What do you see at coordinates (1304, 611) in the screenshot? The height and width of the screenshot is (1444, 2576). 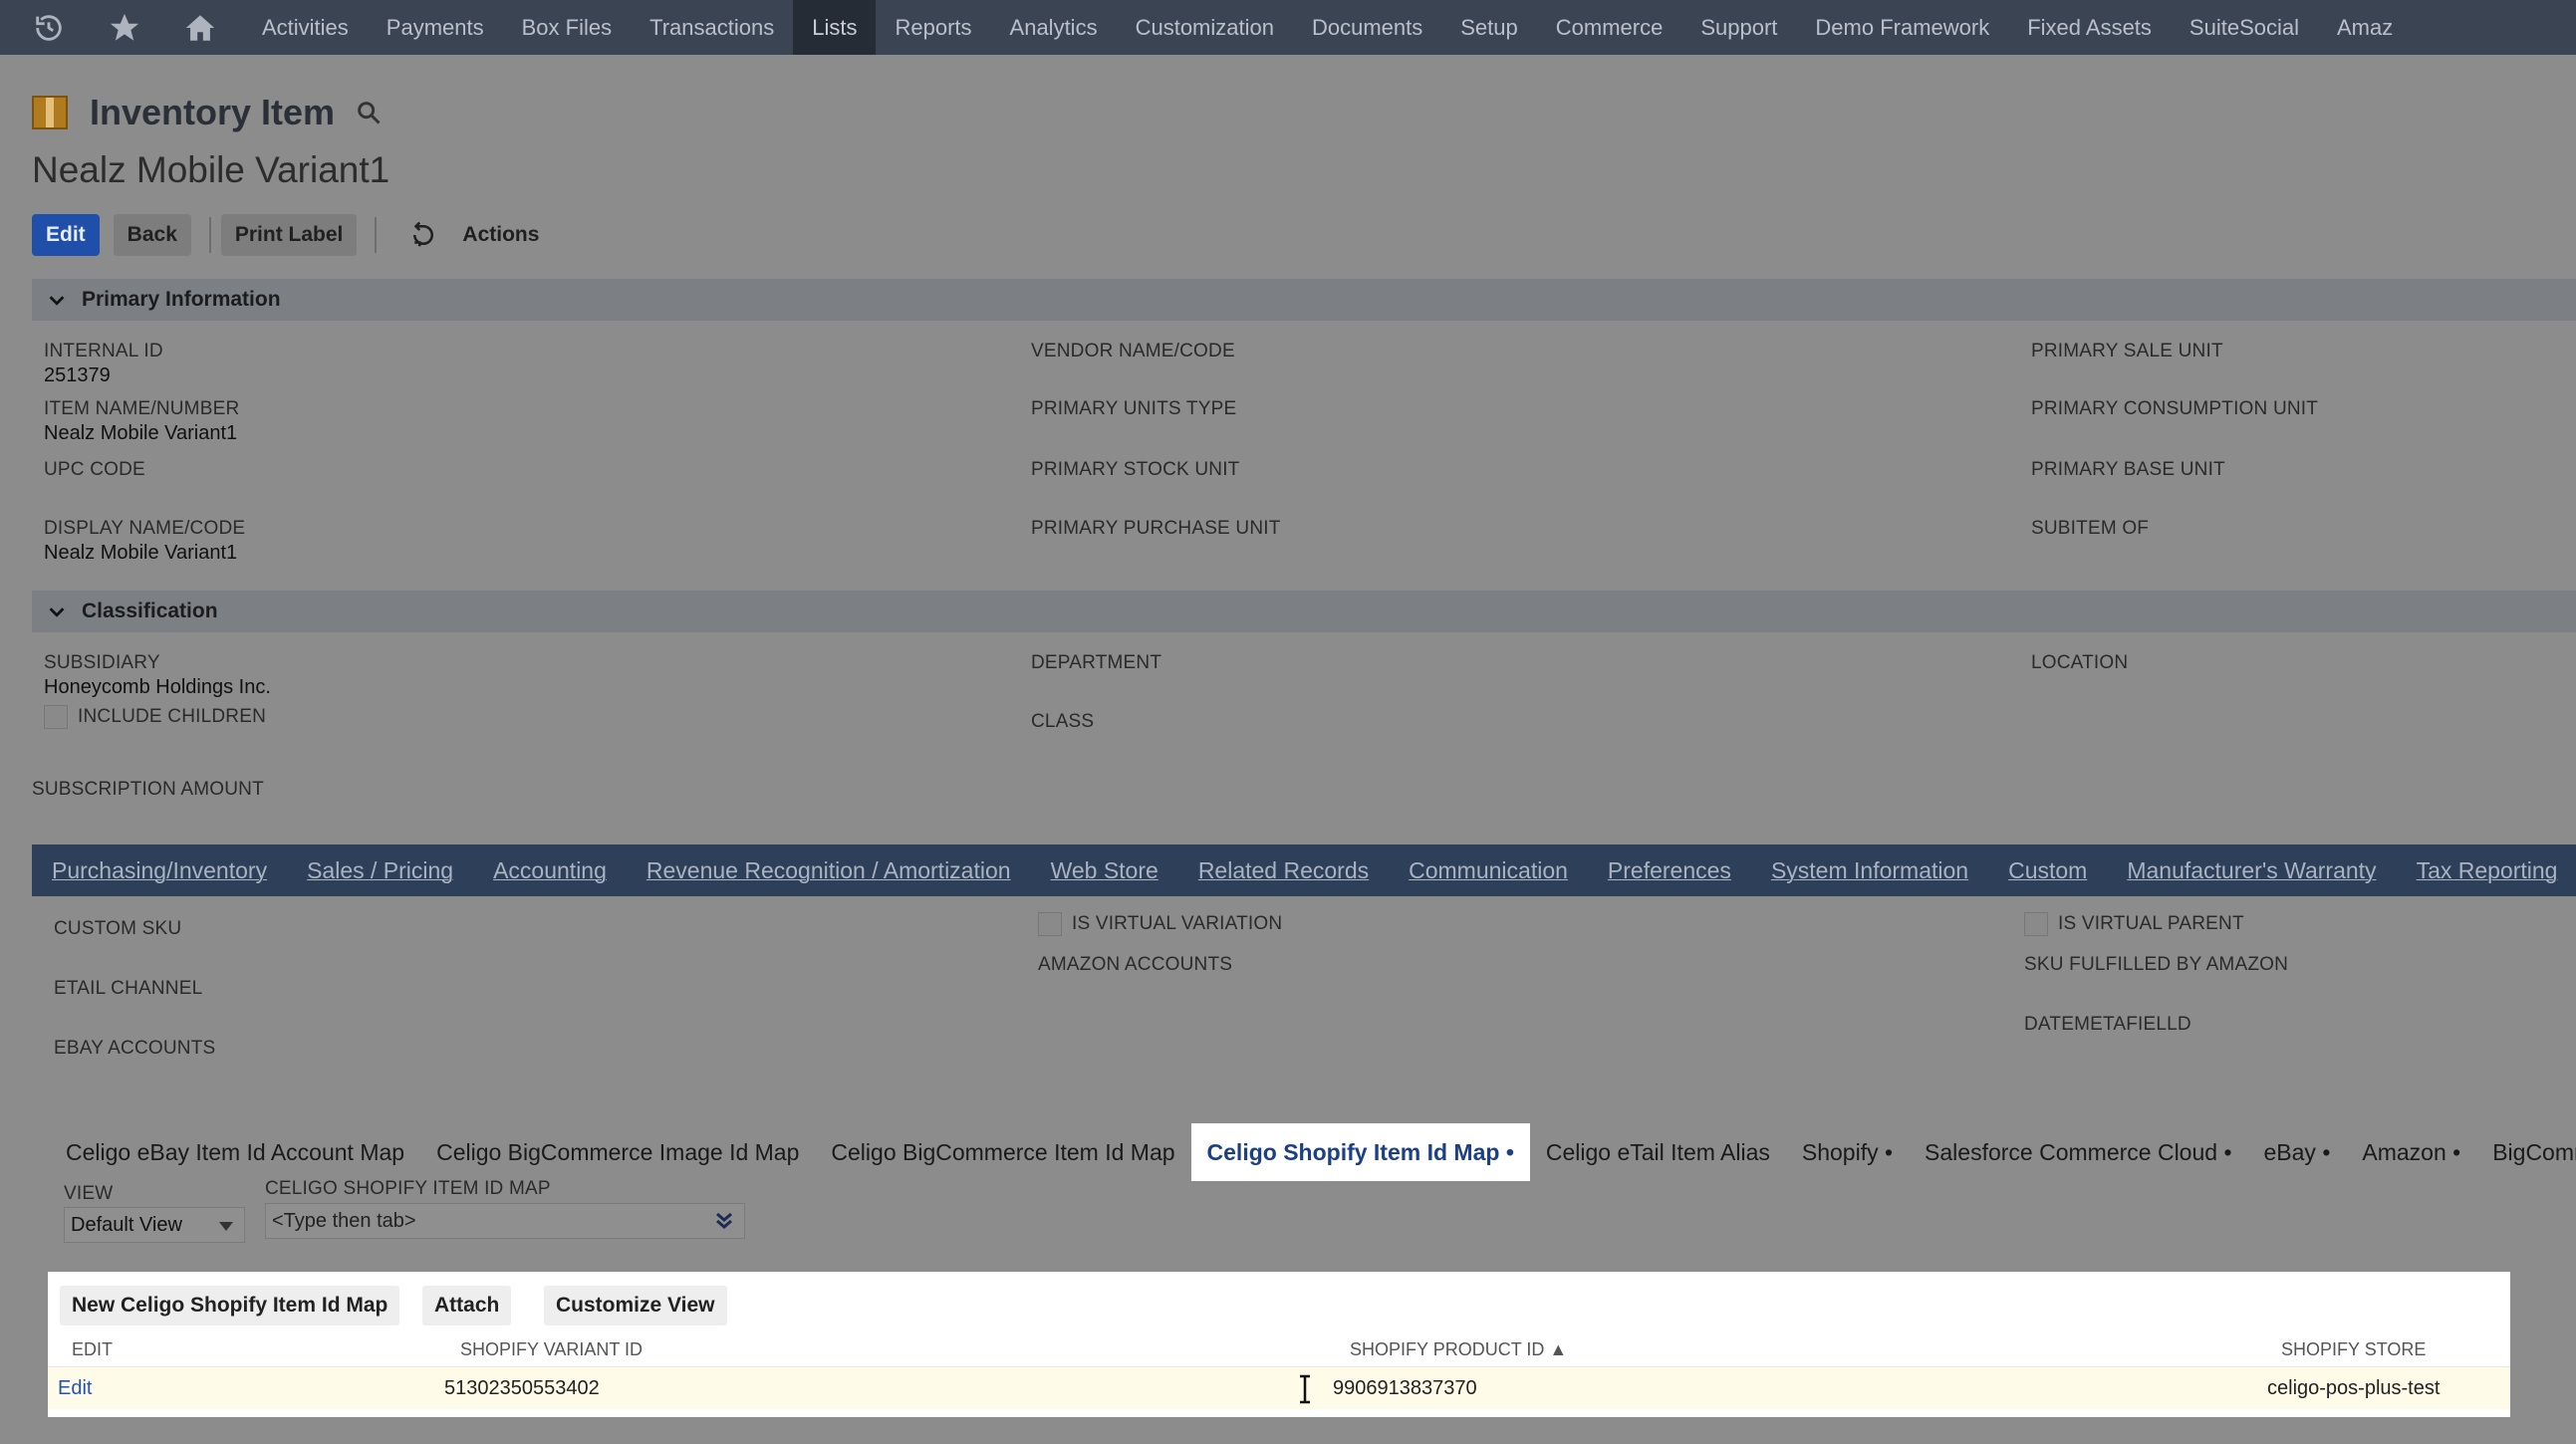 I see `classification-header: Classification` at bounding box center [1304, 611].